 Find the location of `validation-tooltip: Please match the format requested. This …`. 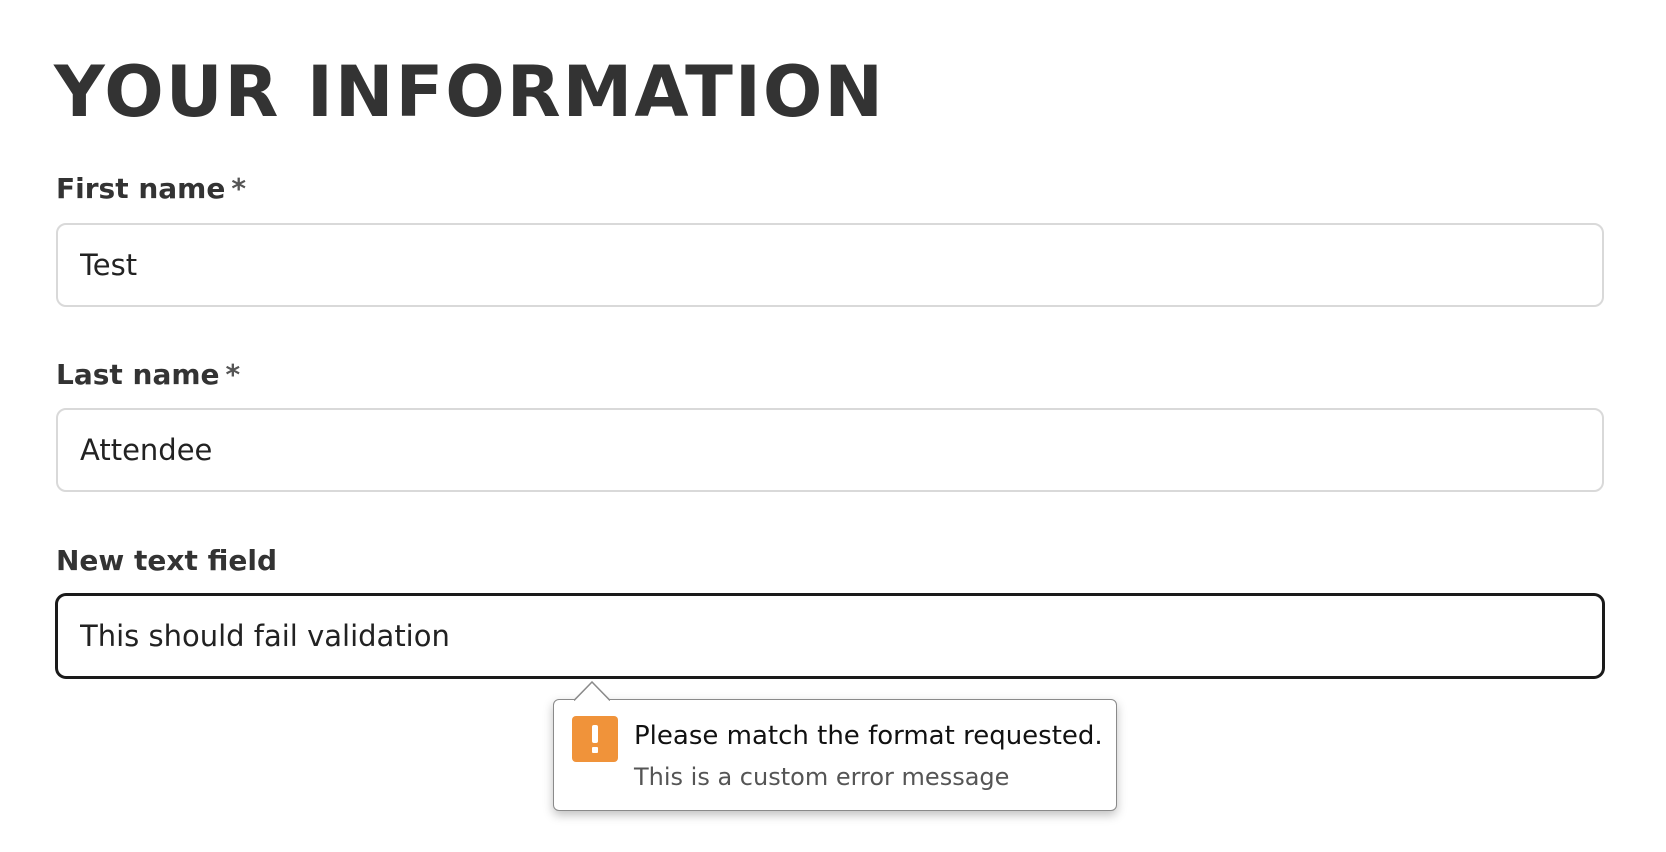

validation-tooltip: Please match the format requested. This … is located at coordinates (835, 746).